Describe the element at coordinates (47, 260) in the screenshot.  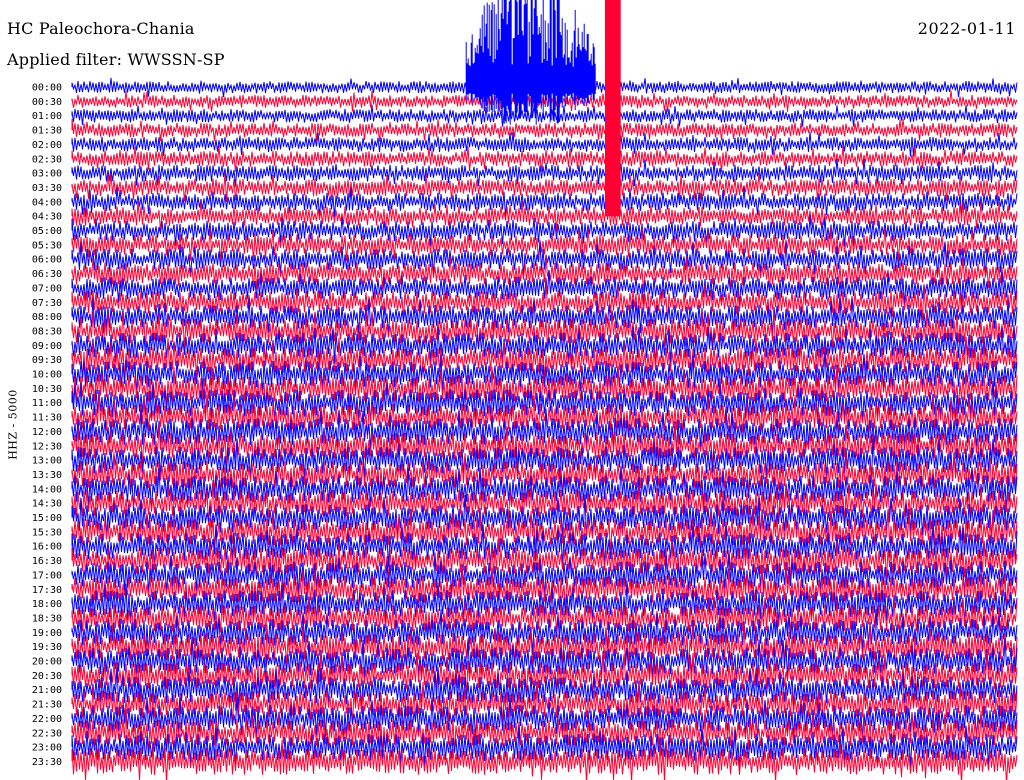
I see `row-time-label: 06:00` at that location.